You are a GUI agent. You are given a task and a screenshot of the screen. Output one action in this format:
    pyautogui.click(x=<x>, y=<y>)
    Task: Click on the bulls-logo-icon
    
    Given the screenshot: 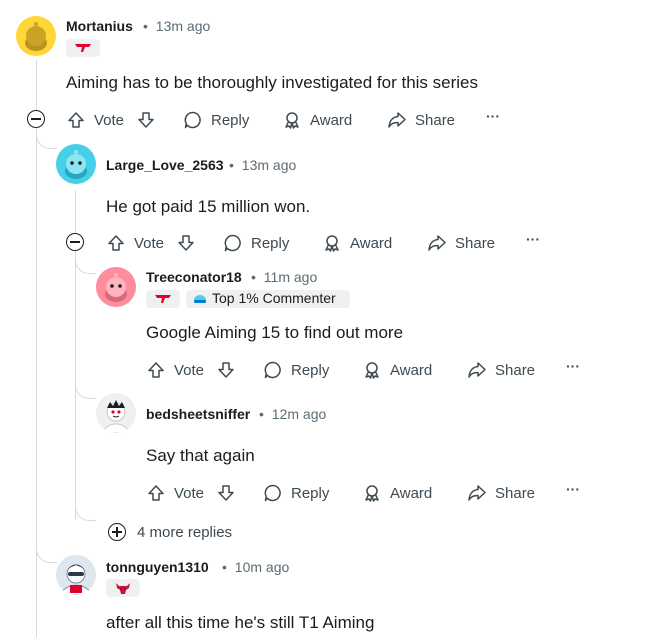 What is the action you would take?
    pyautogui.click(x=123, y=588)
    